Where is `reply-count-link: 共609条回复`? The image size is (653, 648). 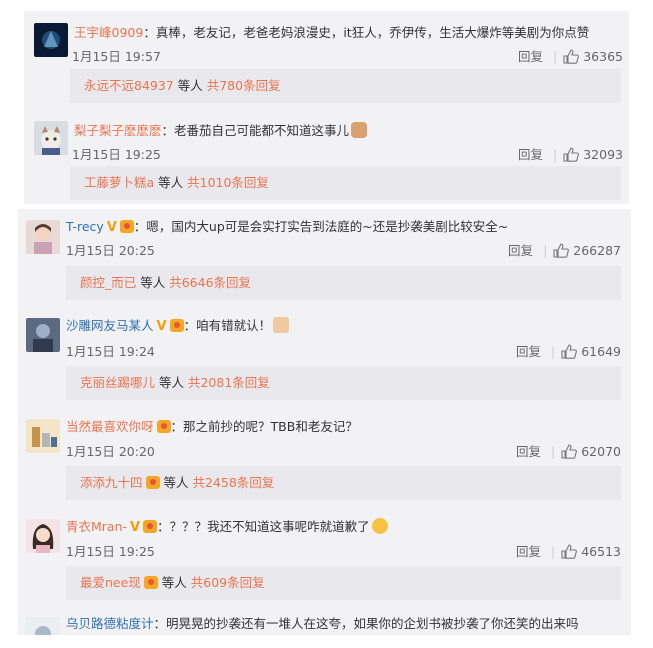
reply-count-link: 共609条回复 is located at coordinates (228, 582).